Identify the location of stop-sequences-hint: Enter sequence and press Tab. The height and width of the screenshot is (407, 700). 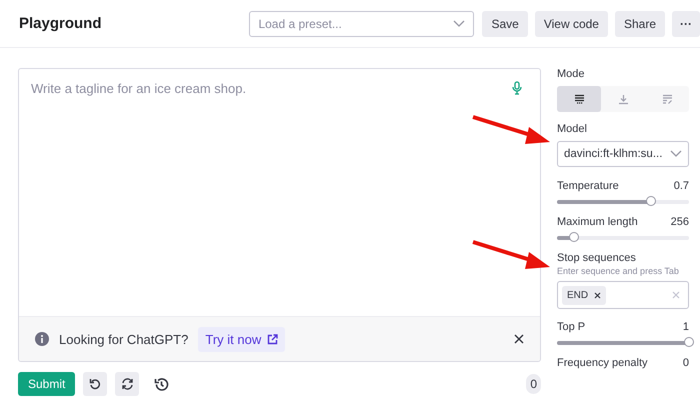
(618, 271).